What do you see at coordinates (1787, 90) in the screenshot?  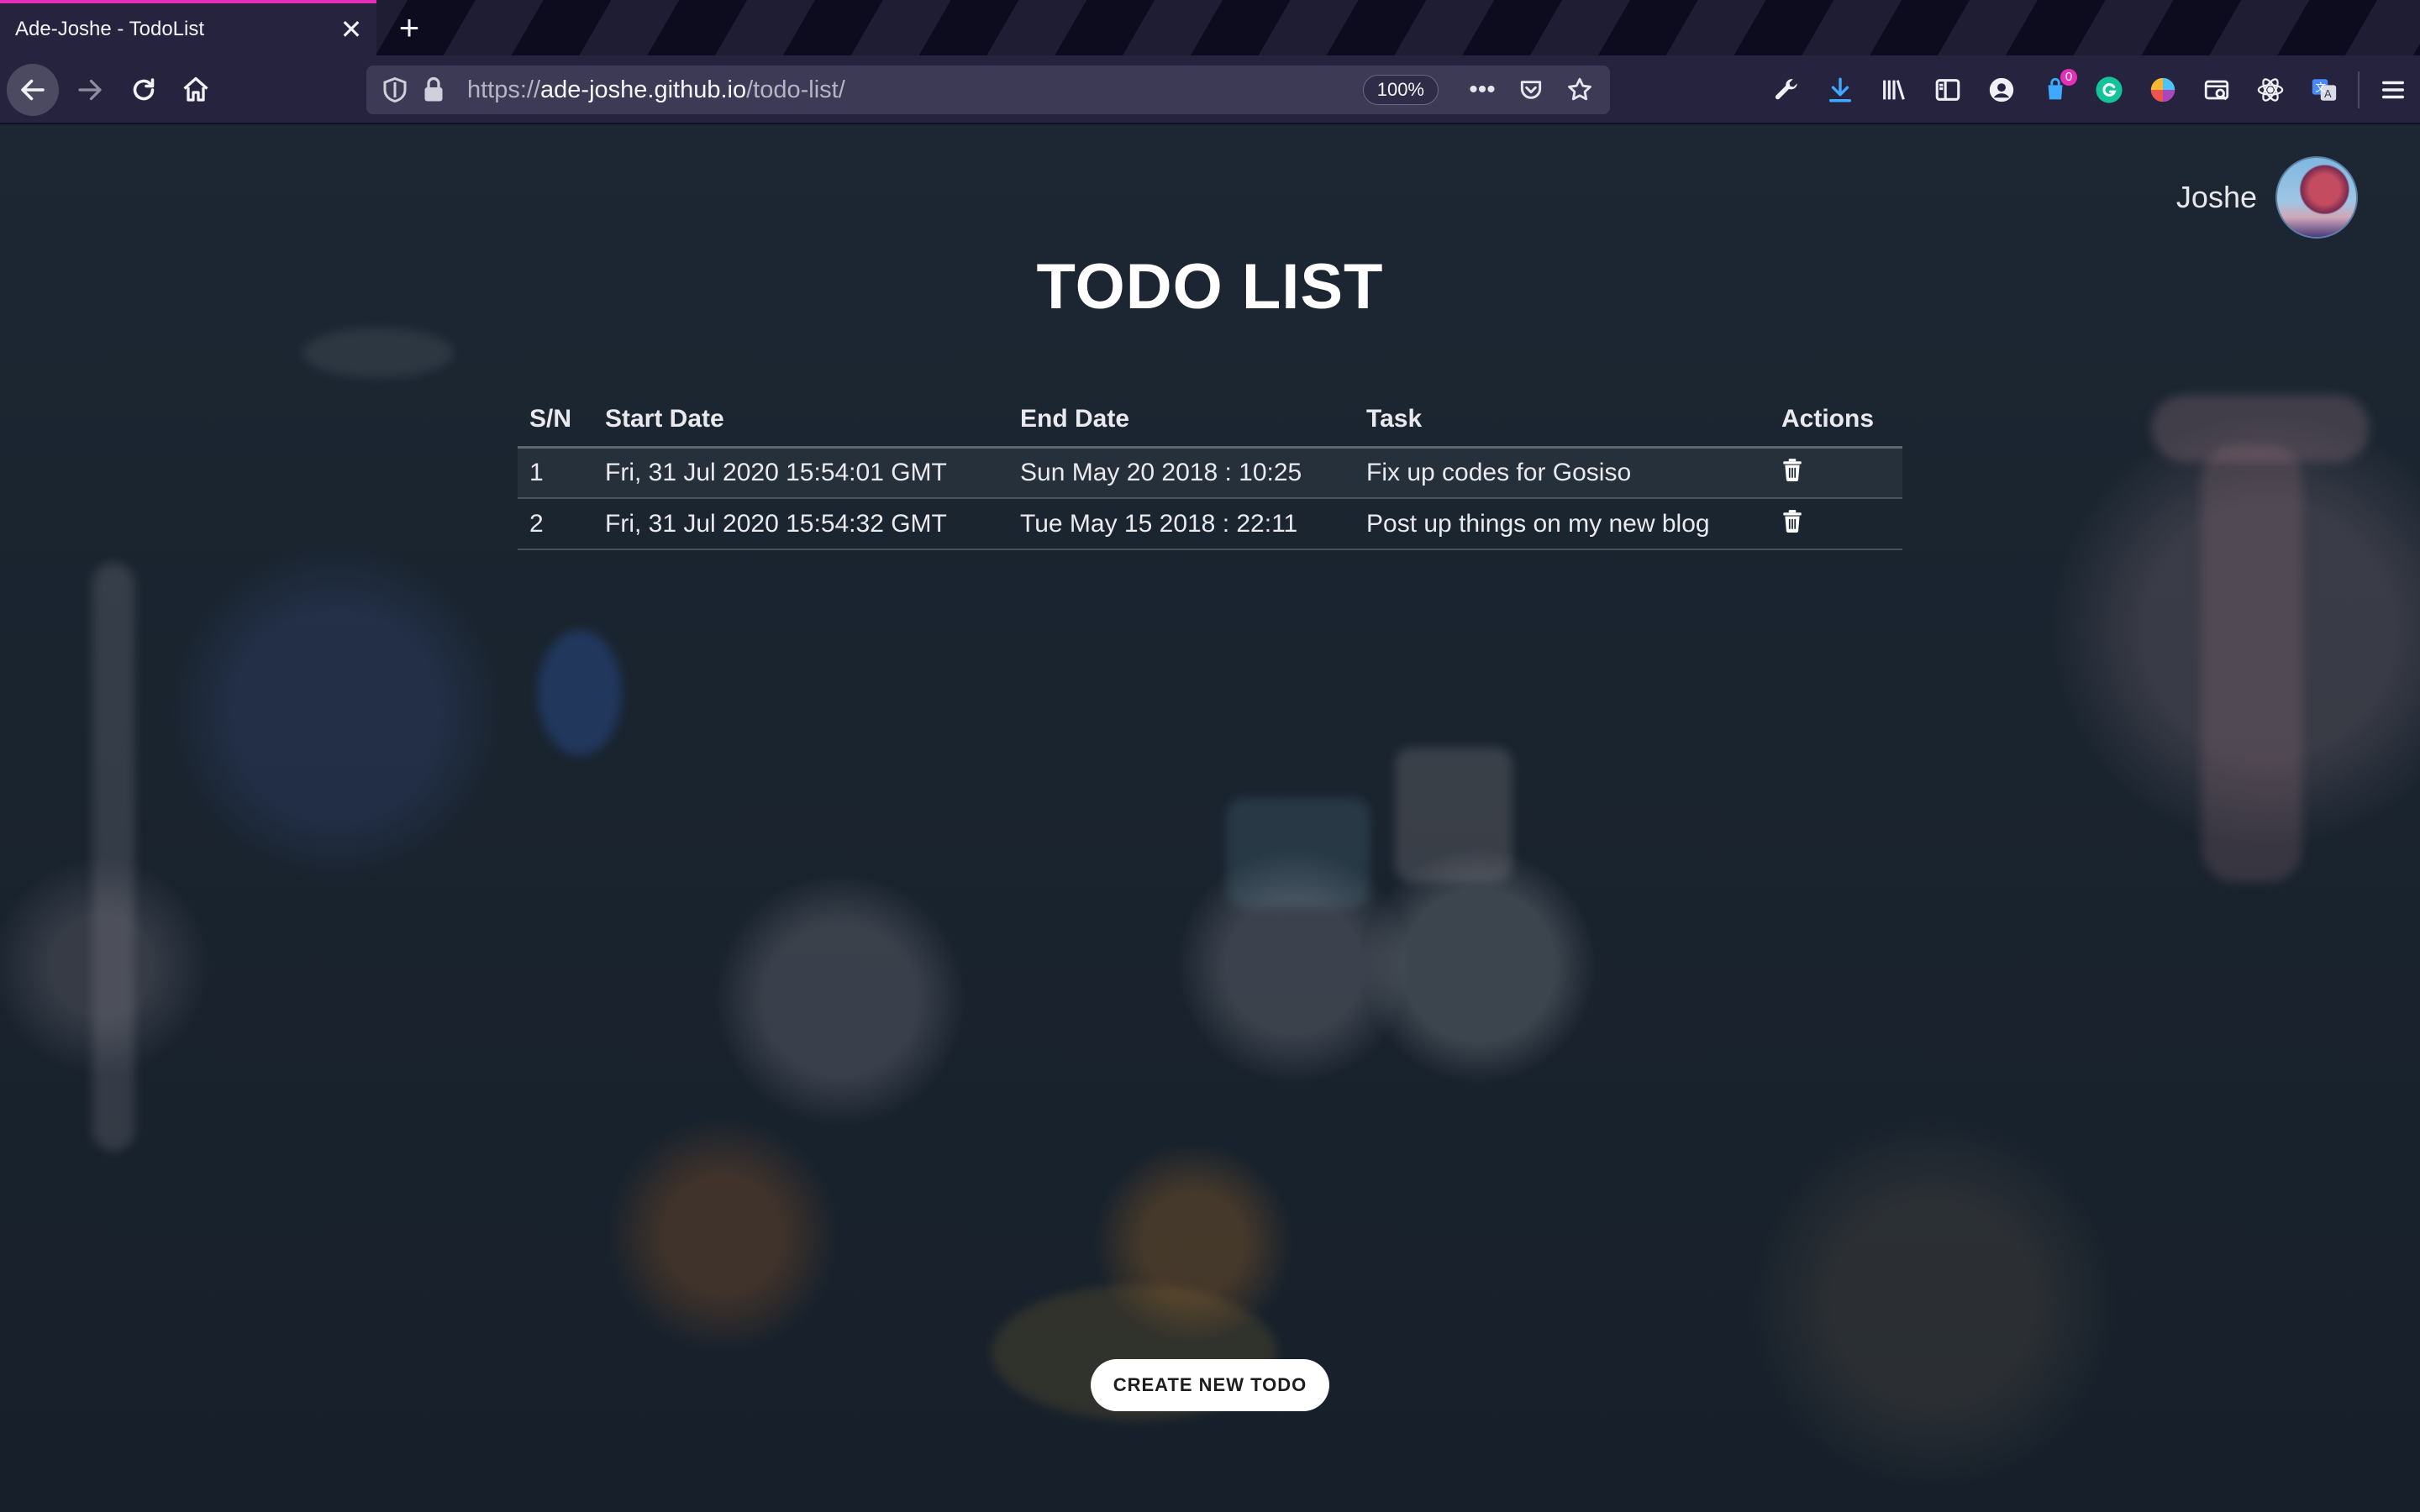 I see `wrench-icon` at bounding box center [1787, 90].